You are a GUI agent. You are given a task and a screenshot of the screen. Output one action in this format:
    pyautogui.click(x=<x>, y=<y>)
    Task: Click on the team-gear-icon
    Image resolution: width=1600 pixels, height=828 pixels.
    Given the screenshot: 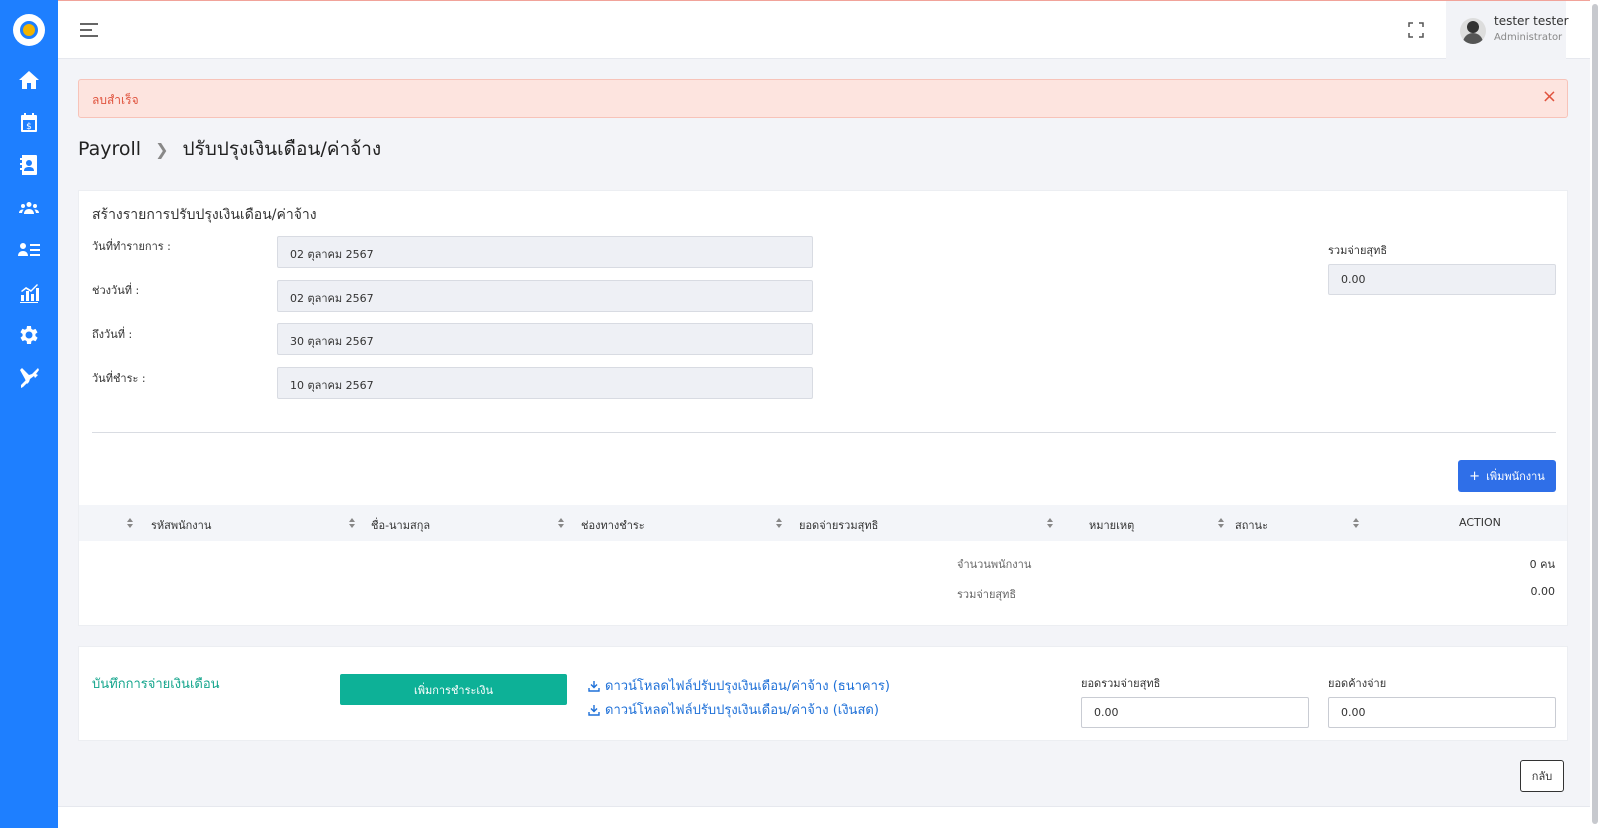 What is the action you would take?
    pyautogui.click(x=29, y=208)
    